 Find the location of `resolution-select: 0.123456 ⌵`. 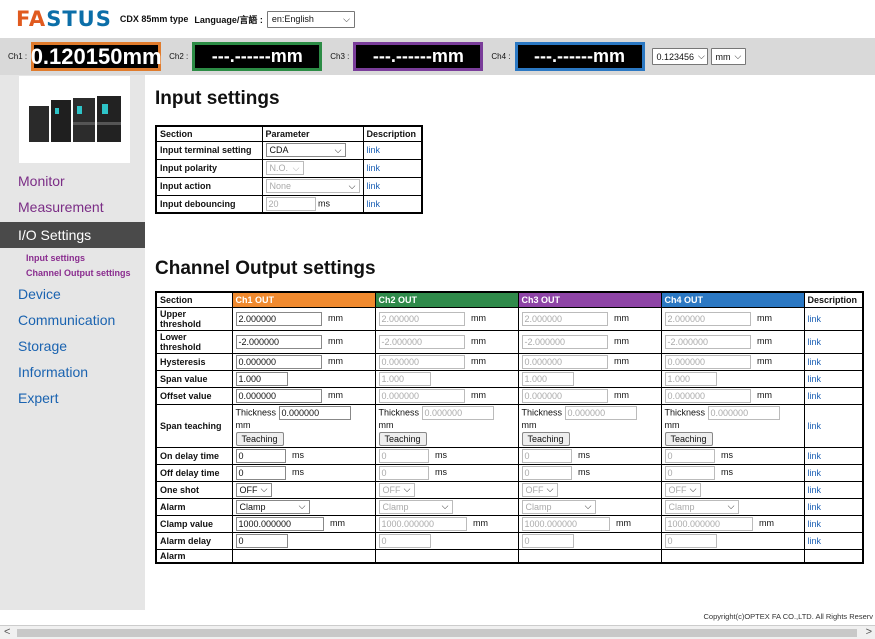

resolution-select: 0.123456 ⌵ is located at coordinates (679, 56).